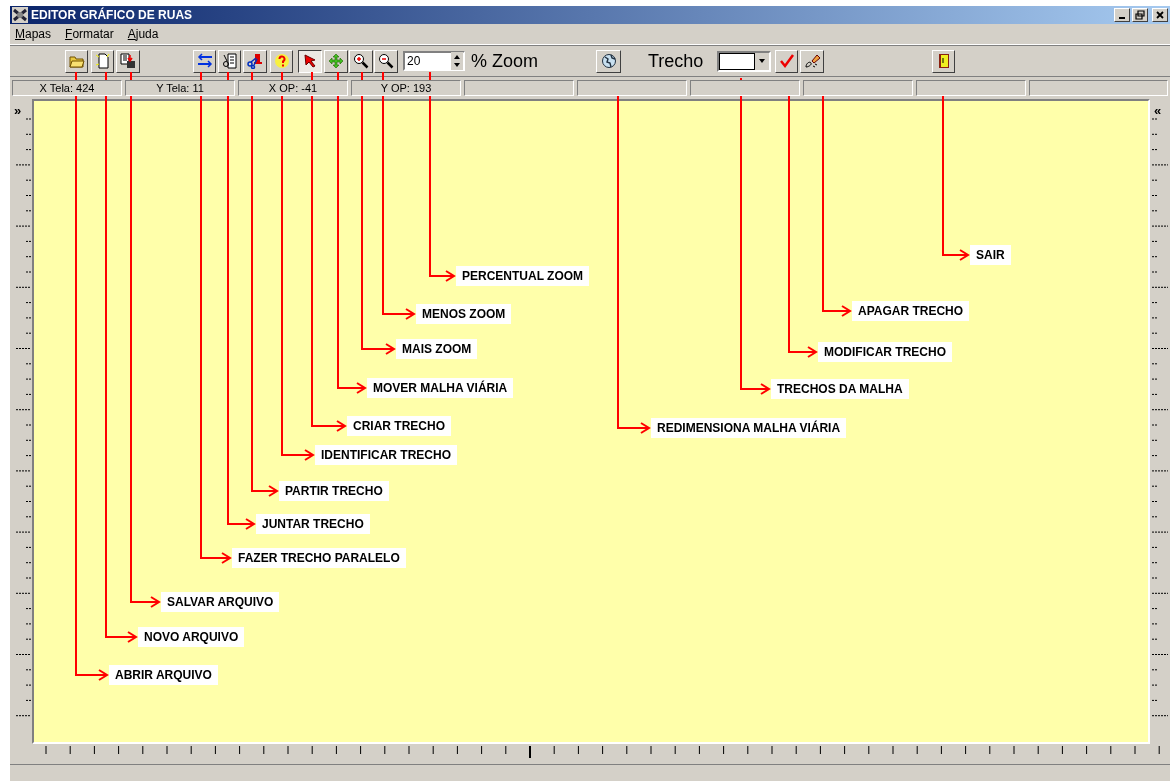 The image size is (1174, 781). What do you see at coordinates (523, 276) in the screenshot?
I see `callout-label: PERCENTUAL ZOOM` at bounding box center [523, 276].